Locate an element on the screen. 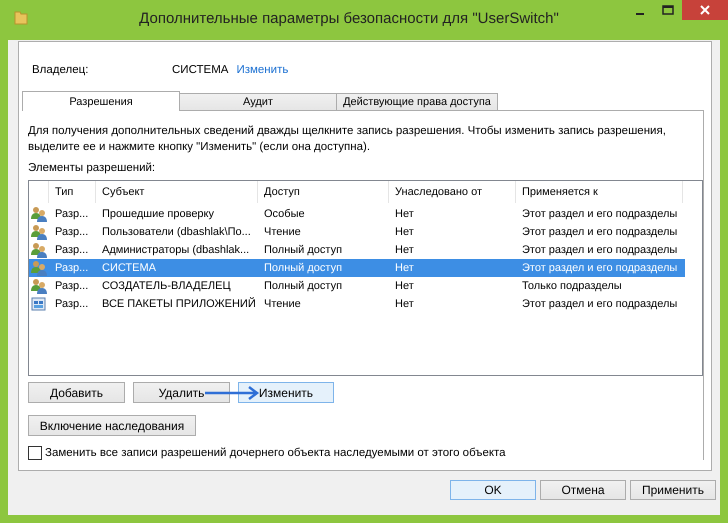 This screenshot has height=523, width=728. package-icon is located at coordinates (39, 304).